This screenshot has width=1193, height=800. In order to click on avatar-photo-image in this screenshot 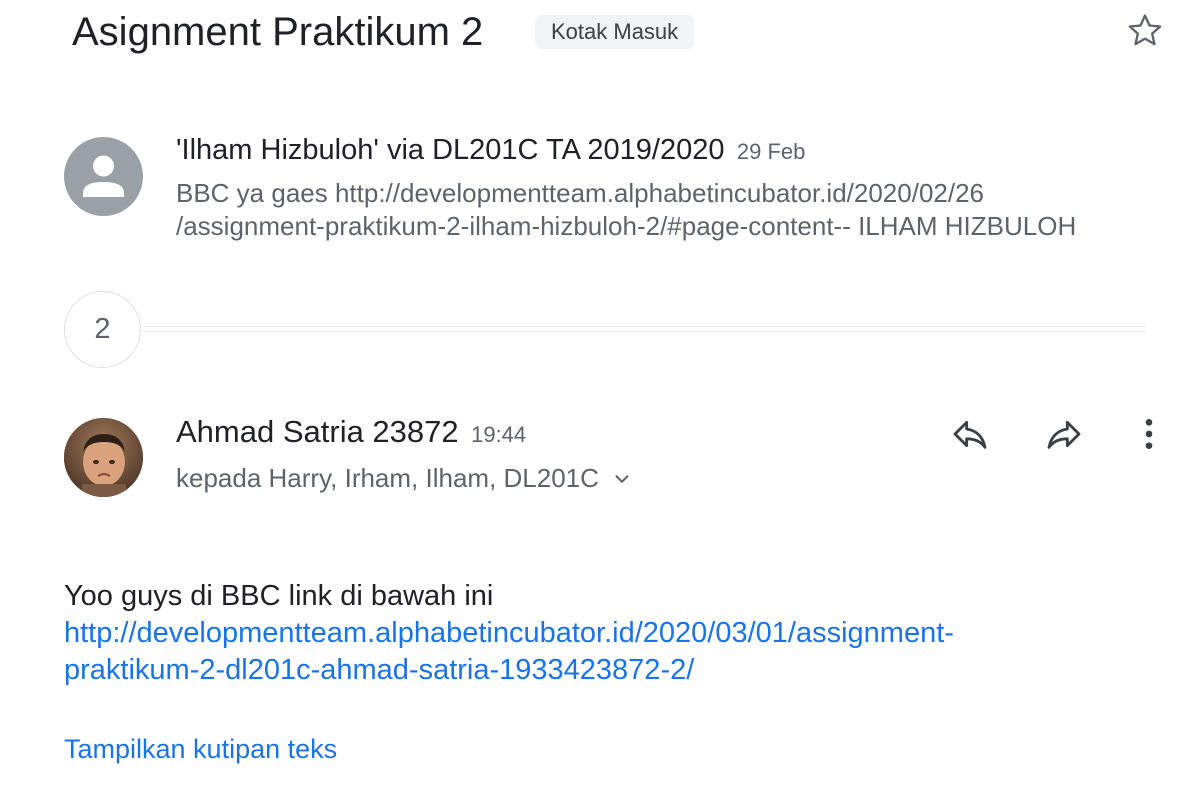, I will do `click(103, 457)`.